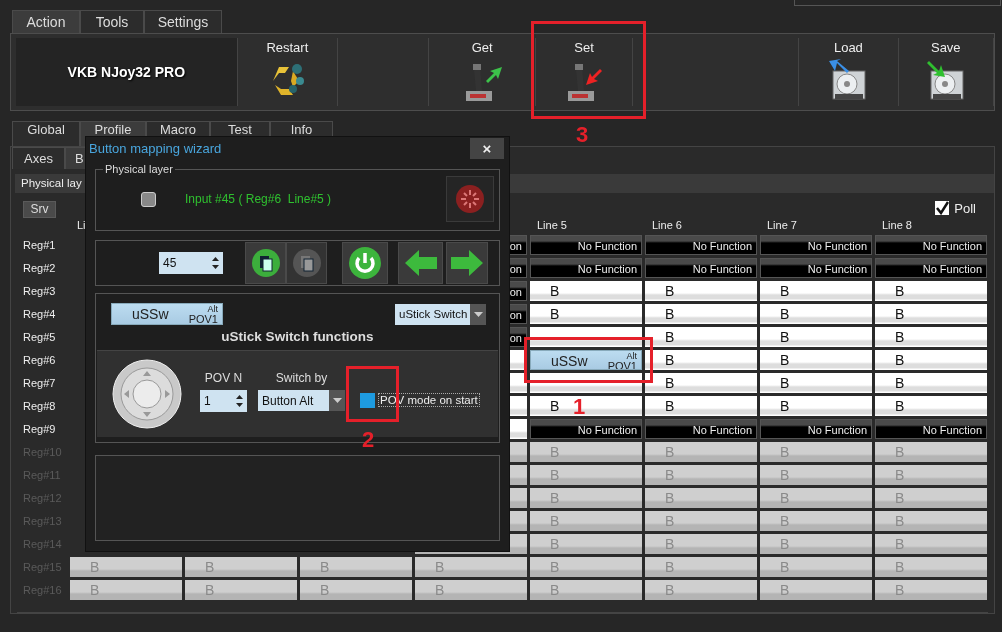 The width and height of the screenshot is (1002, 632). Describe the element at coordinates (39, 209) in the screenshot. I see `srv-button: Srv` at that location.